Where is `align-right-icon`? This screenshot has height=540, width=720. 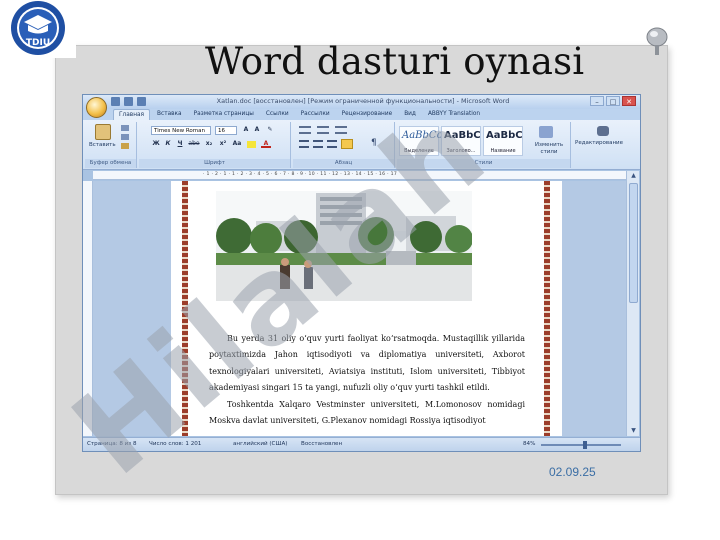
align-right-icon is located at coordinates (332, 144).